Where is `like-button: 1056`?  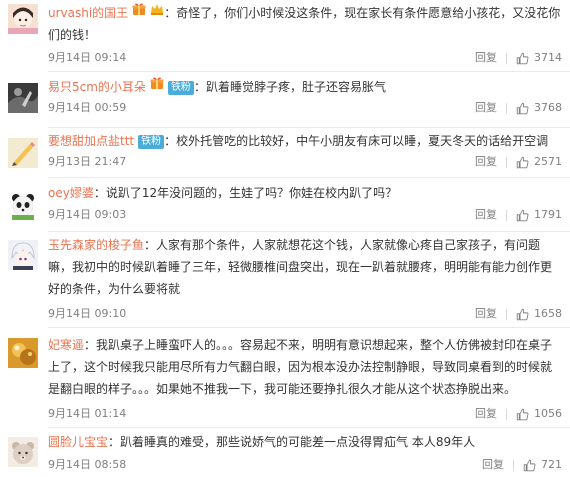 like-button: 1056 is located at coordinates (539, 414).